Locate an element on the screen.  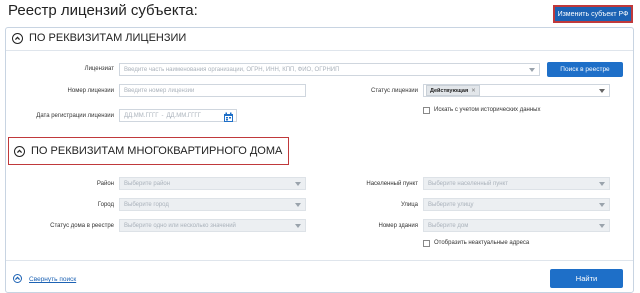
settlement-label: Населенный пункт is located at coordinates (392, 184).